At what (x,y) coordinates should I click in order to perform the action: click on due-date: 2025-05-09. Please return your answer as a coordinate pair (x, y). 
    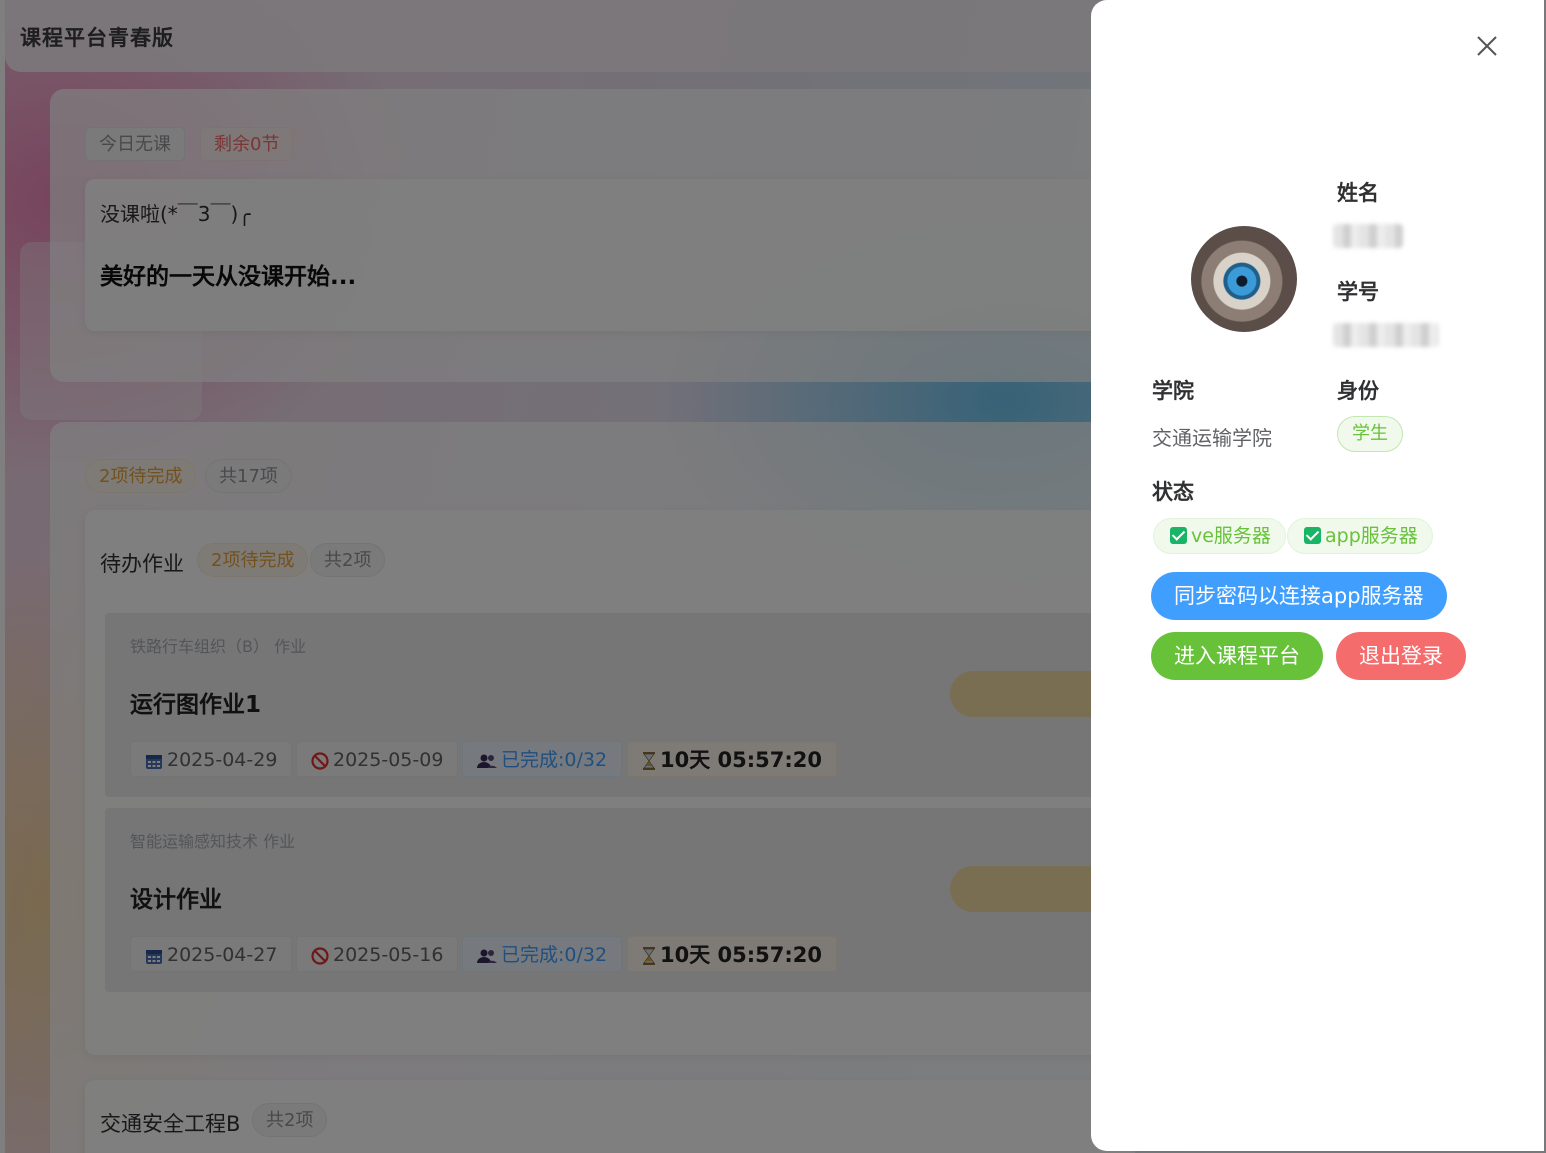
    Looking at the image, I should click on (388, 760).